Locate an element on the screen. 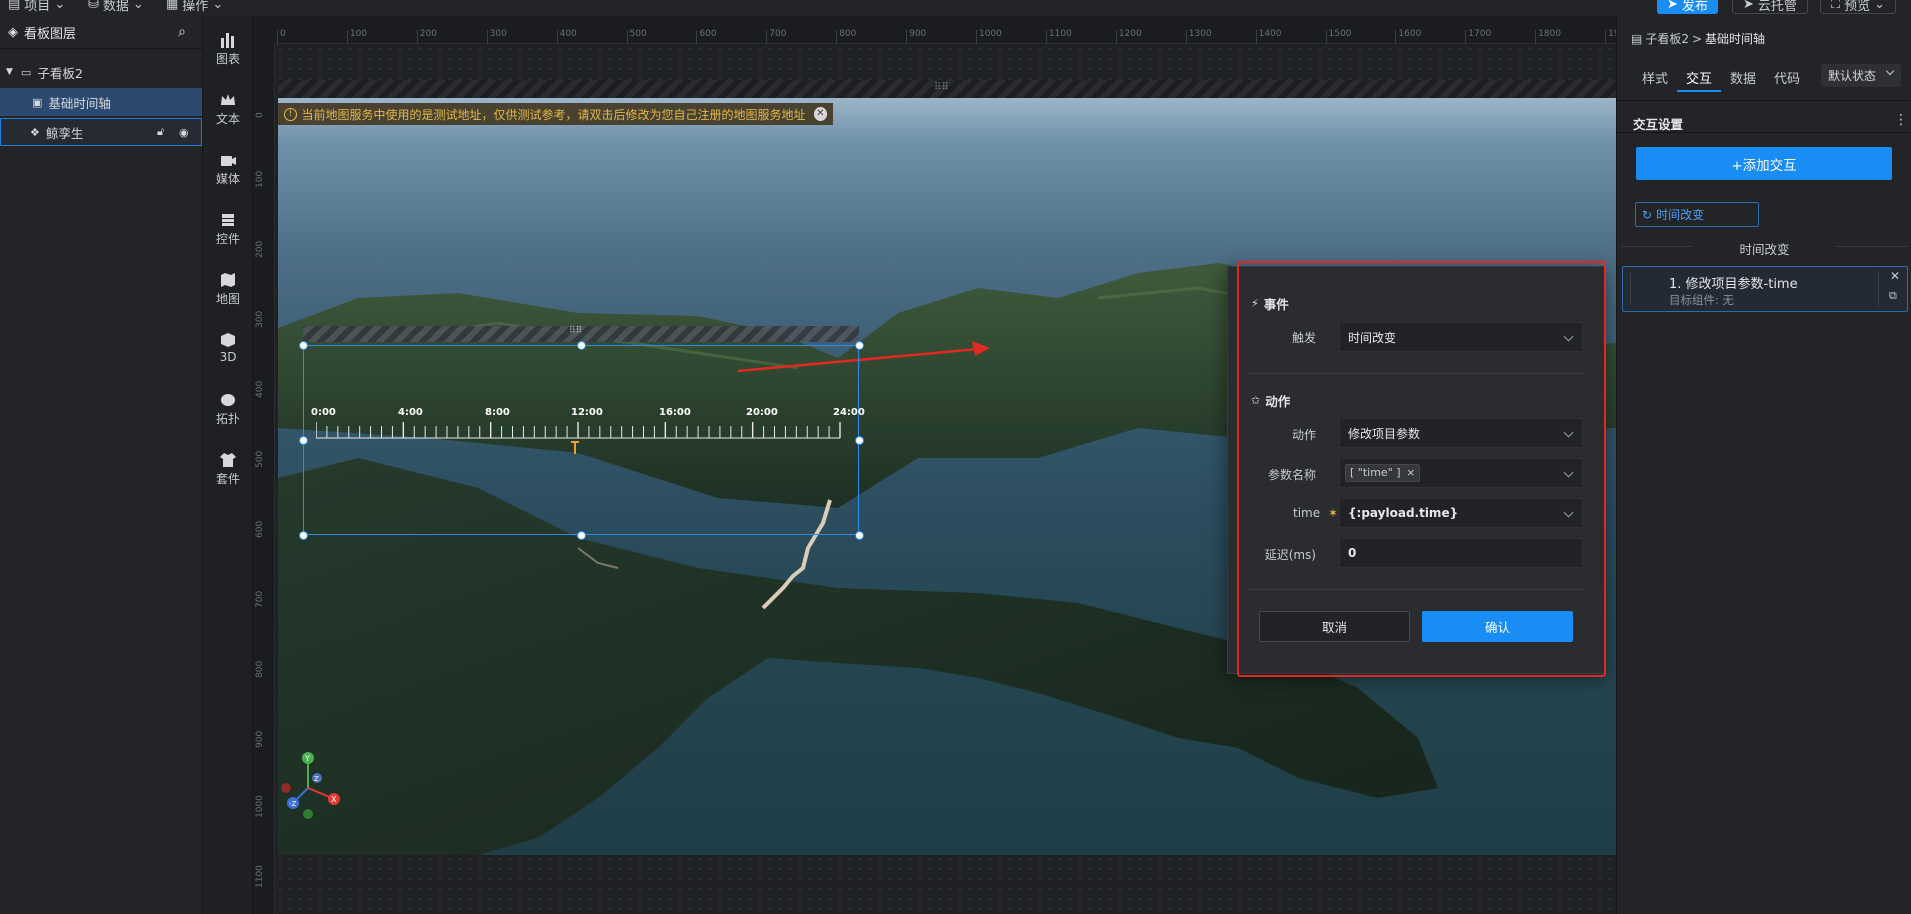 The width and height of the screenshot is (1911, 914). timeline-label: 4:00 is located at coordinates (410, 412).